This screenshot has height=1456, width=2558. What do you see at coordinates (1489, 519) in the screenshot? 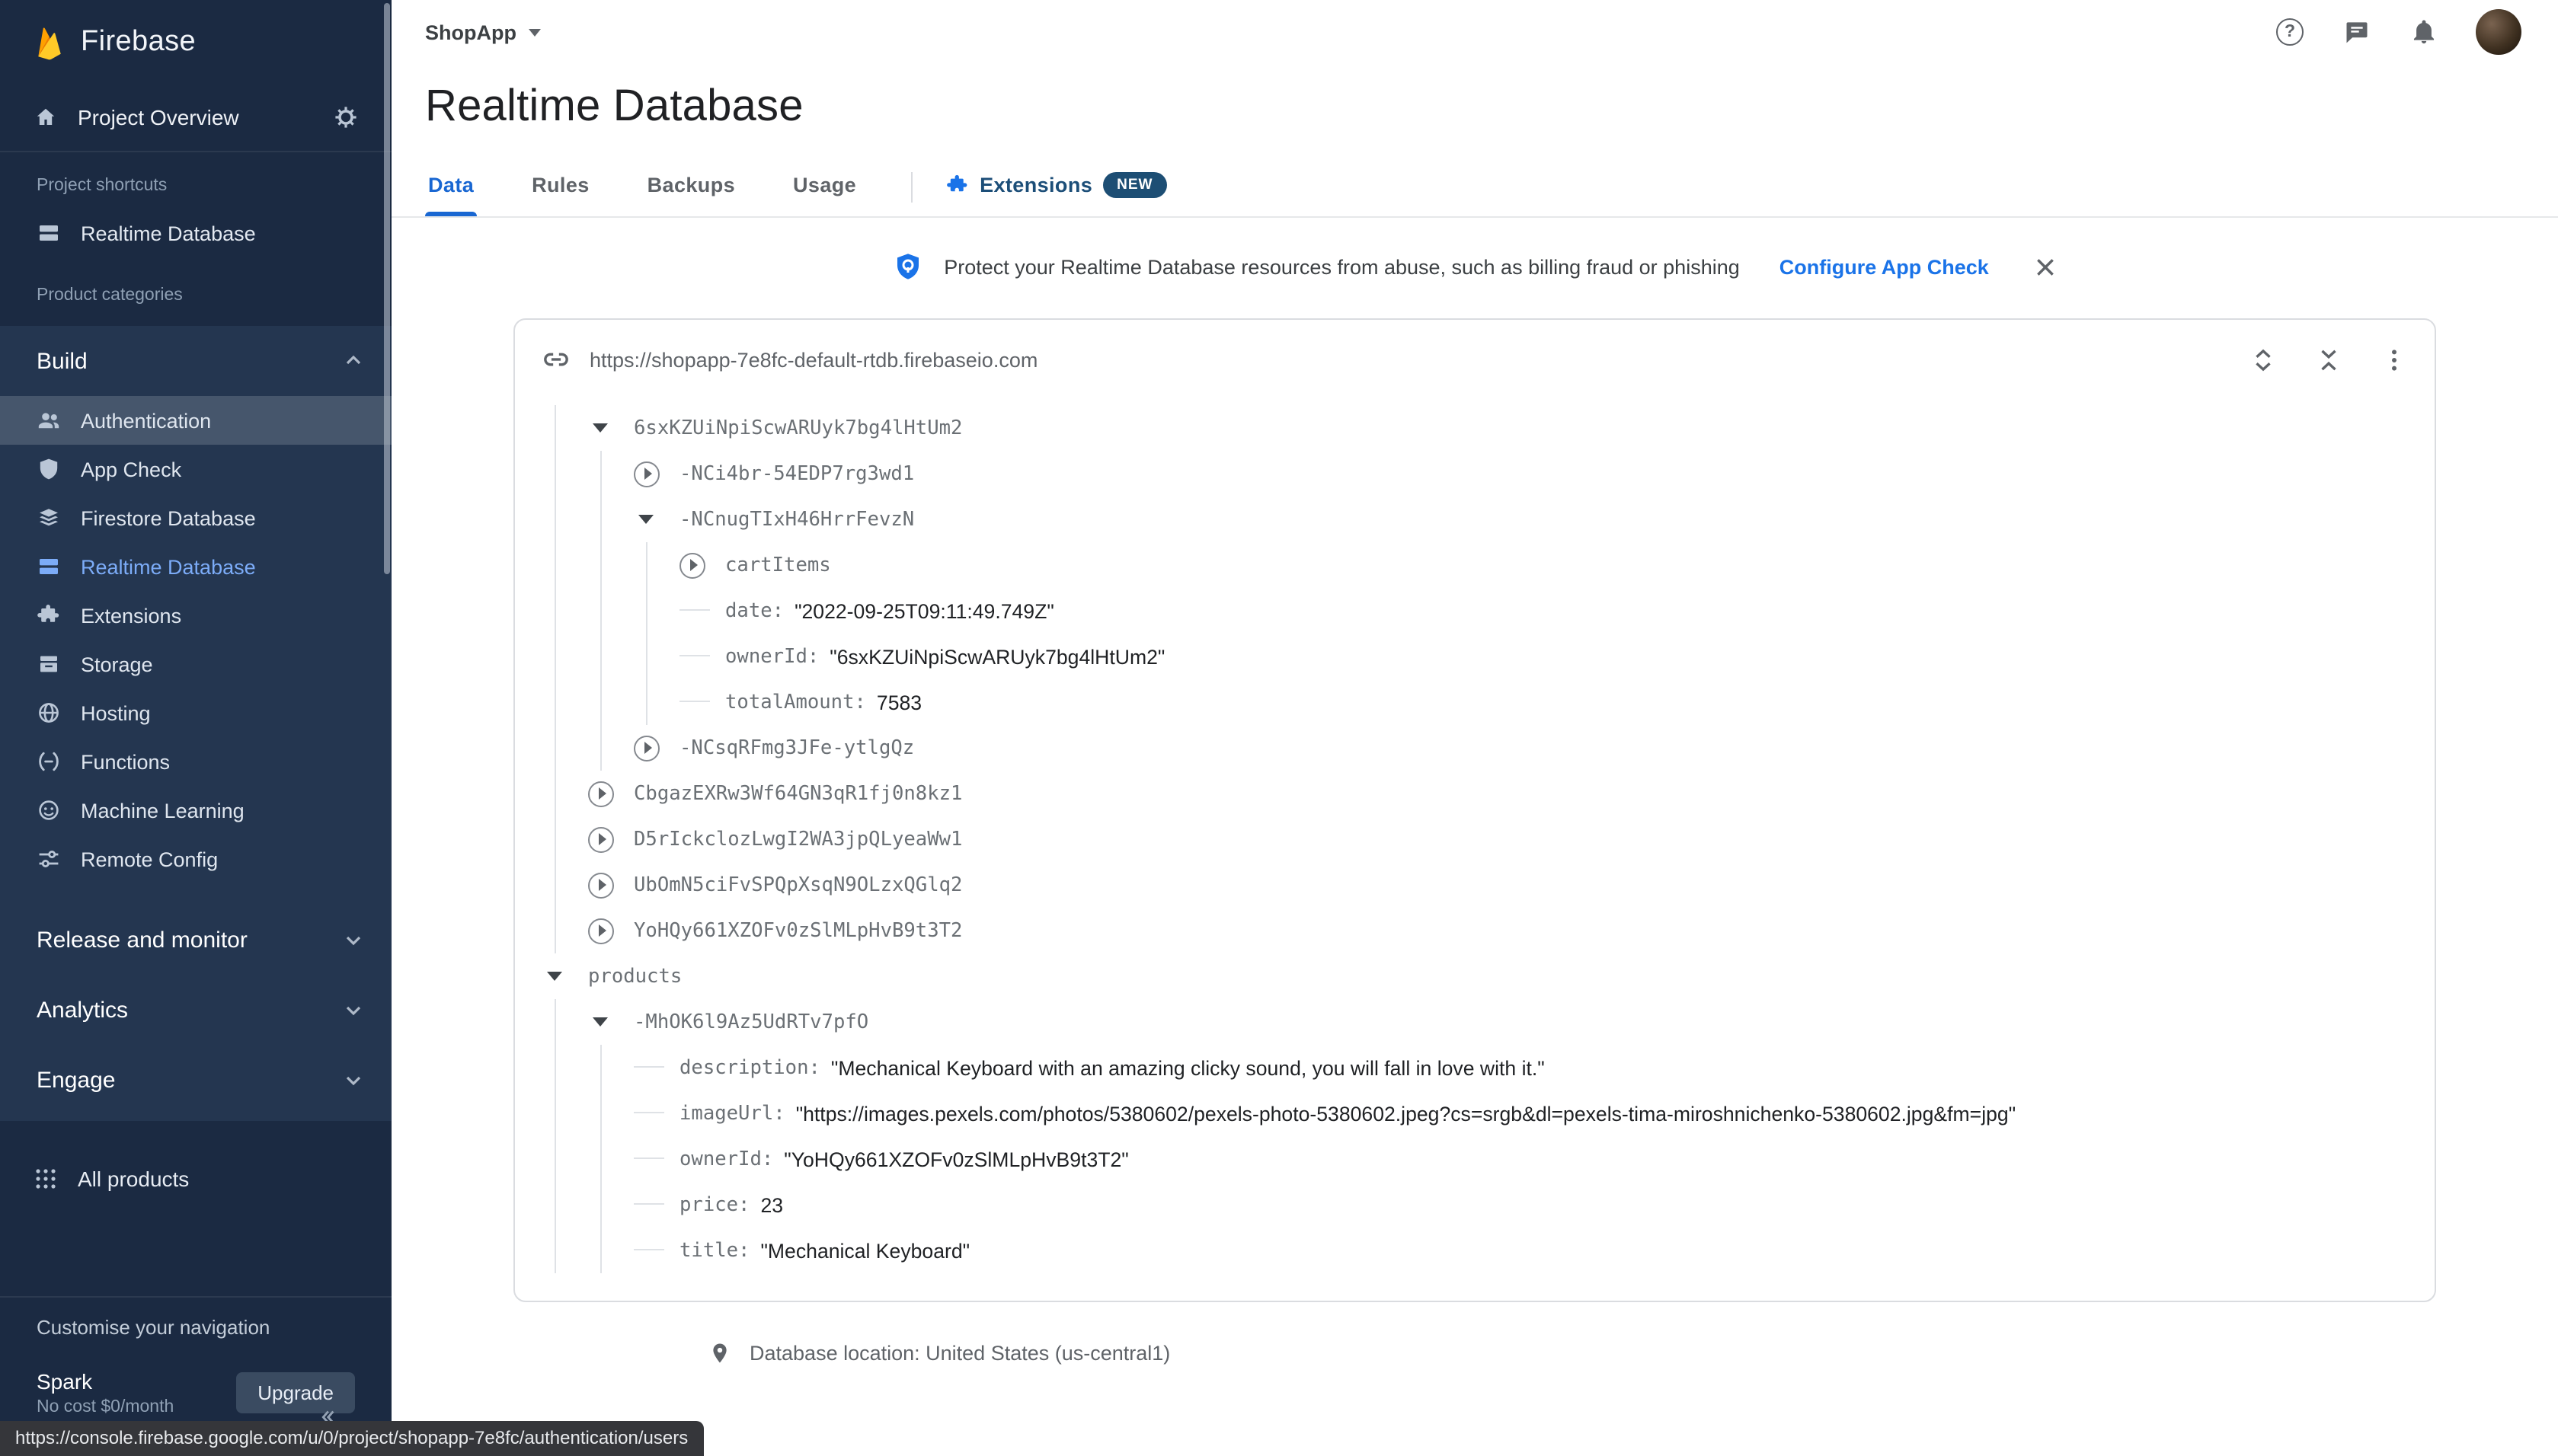
I see `tree-row: -NCnugTIxH46HrrFevzN` at bounding box center [1489, 519].